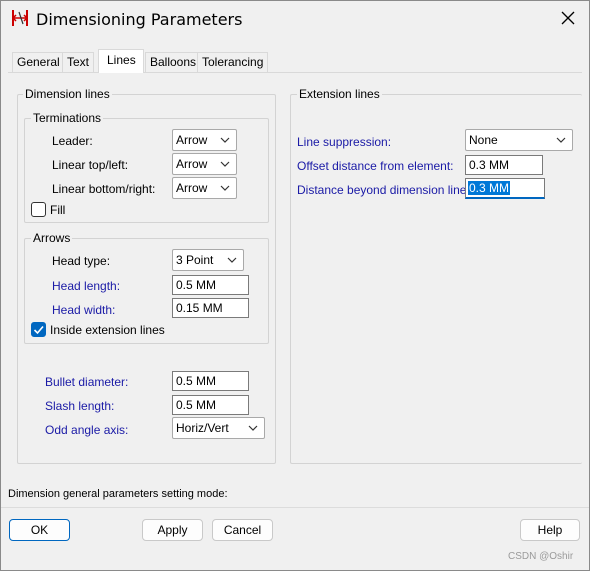  I want to click on dimension-app-icon, so click(20, 18).